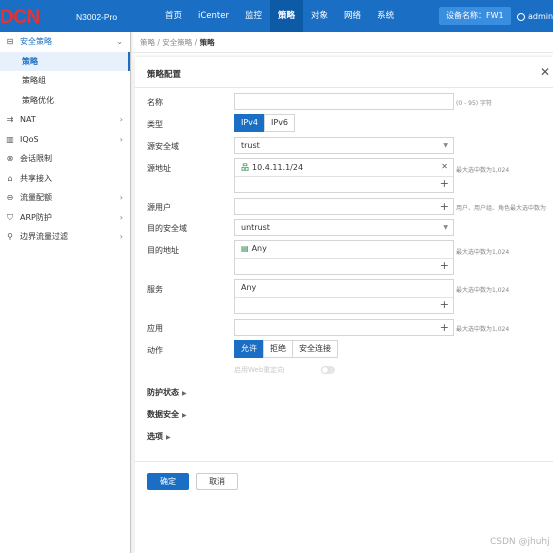 The height and width of the screenshot is (553, 553). Describe the element at coordinates (36, 41) in the screenshot. I see `sidebar-item-label: 安全策略` at that location.